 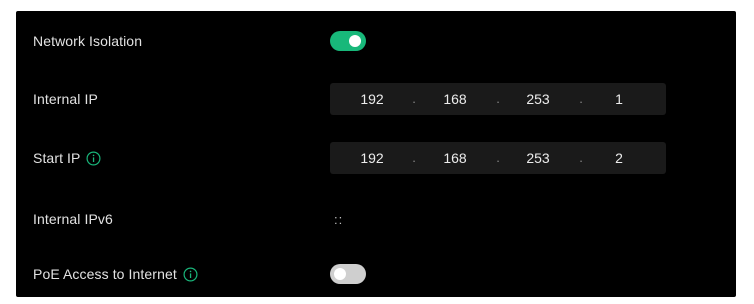 I want to click on row-poe-access: PoE Access to Internet, so click(x=376, y=274).